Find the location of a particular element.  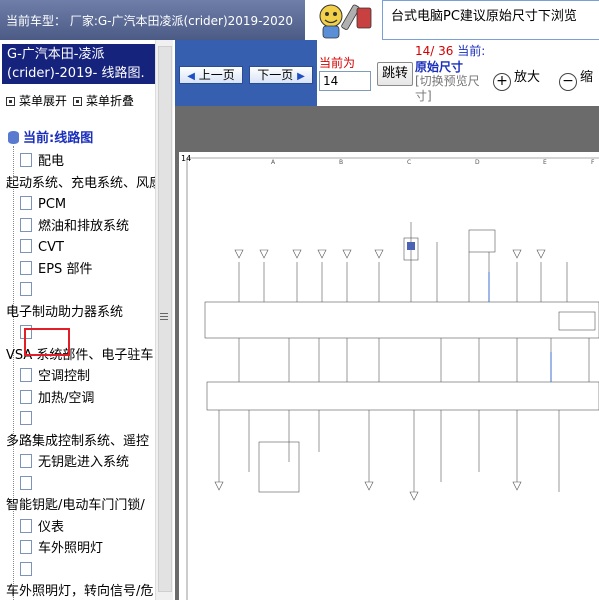

arrow-left-icon: ◀ is located at coordinates (191, 76).